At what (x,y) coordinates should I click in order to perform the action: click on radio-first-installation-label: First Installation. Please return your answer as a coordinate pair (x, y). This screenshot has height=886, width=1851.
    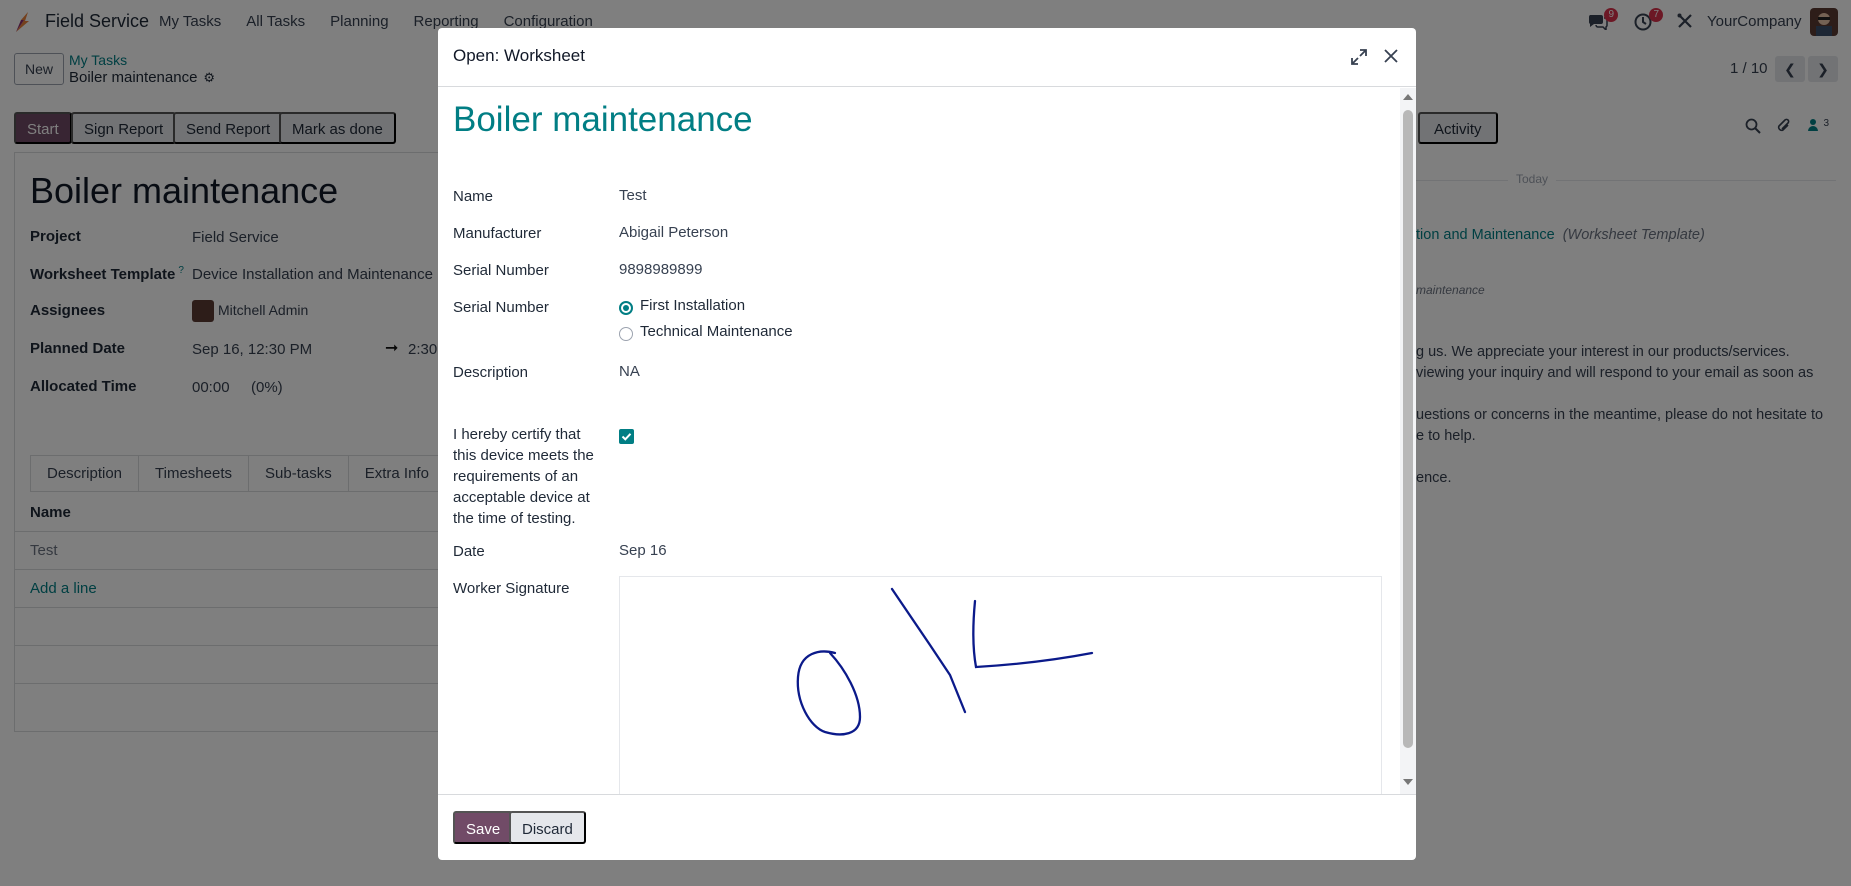
    Looking at the image, I should click on (692, 305).